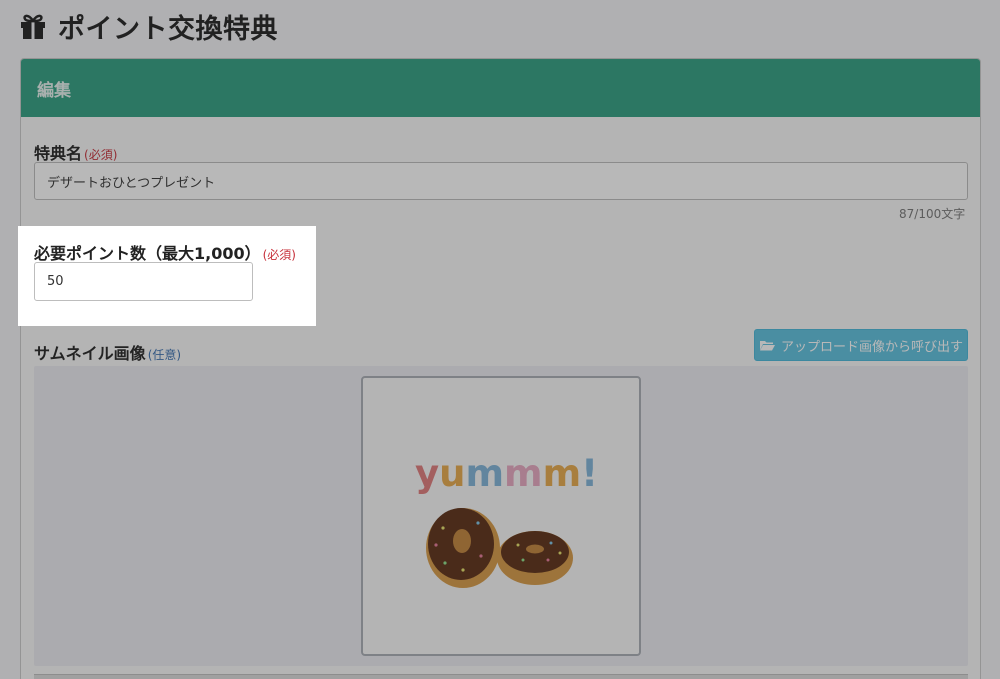  I want to click on upload-image-button: アップロード画像から呼び出す, so click(861, 345).